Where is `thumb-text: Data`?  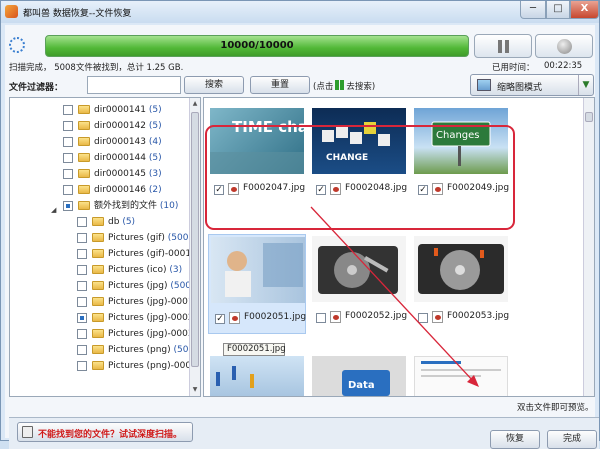 thumb-text: Data is located at coordinates (361, 385).